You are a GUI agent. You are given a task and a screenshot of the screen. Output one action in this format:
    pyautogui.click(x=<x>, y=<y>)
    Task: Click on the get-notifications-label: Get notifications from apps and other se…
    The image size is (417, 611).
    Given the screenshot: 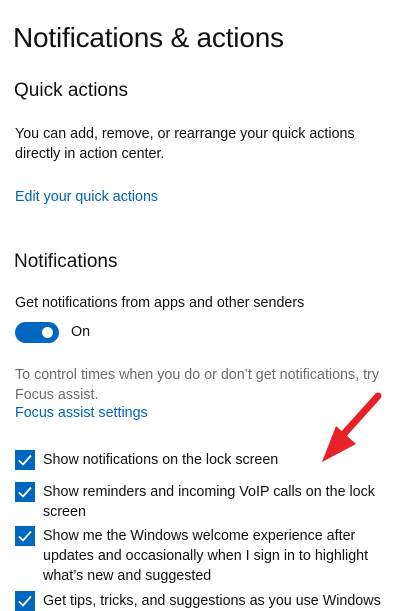 What is the action you would take?
    pyautogui.click(x=160, y=303)
    